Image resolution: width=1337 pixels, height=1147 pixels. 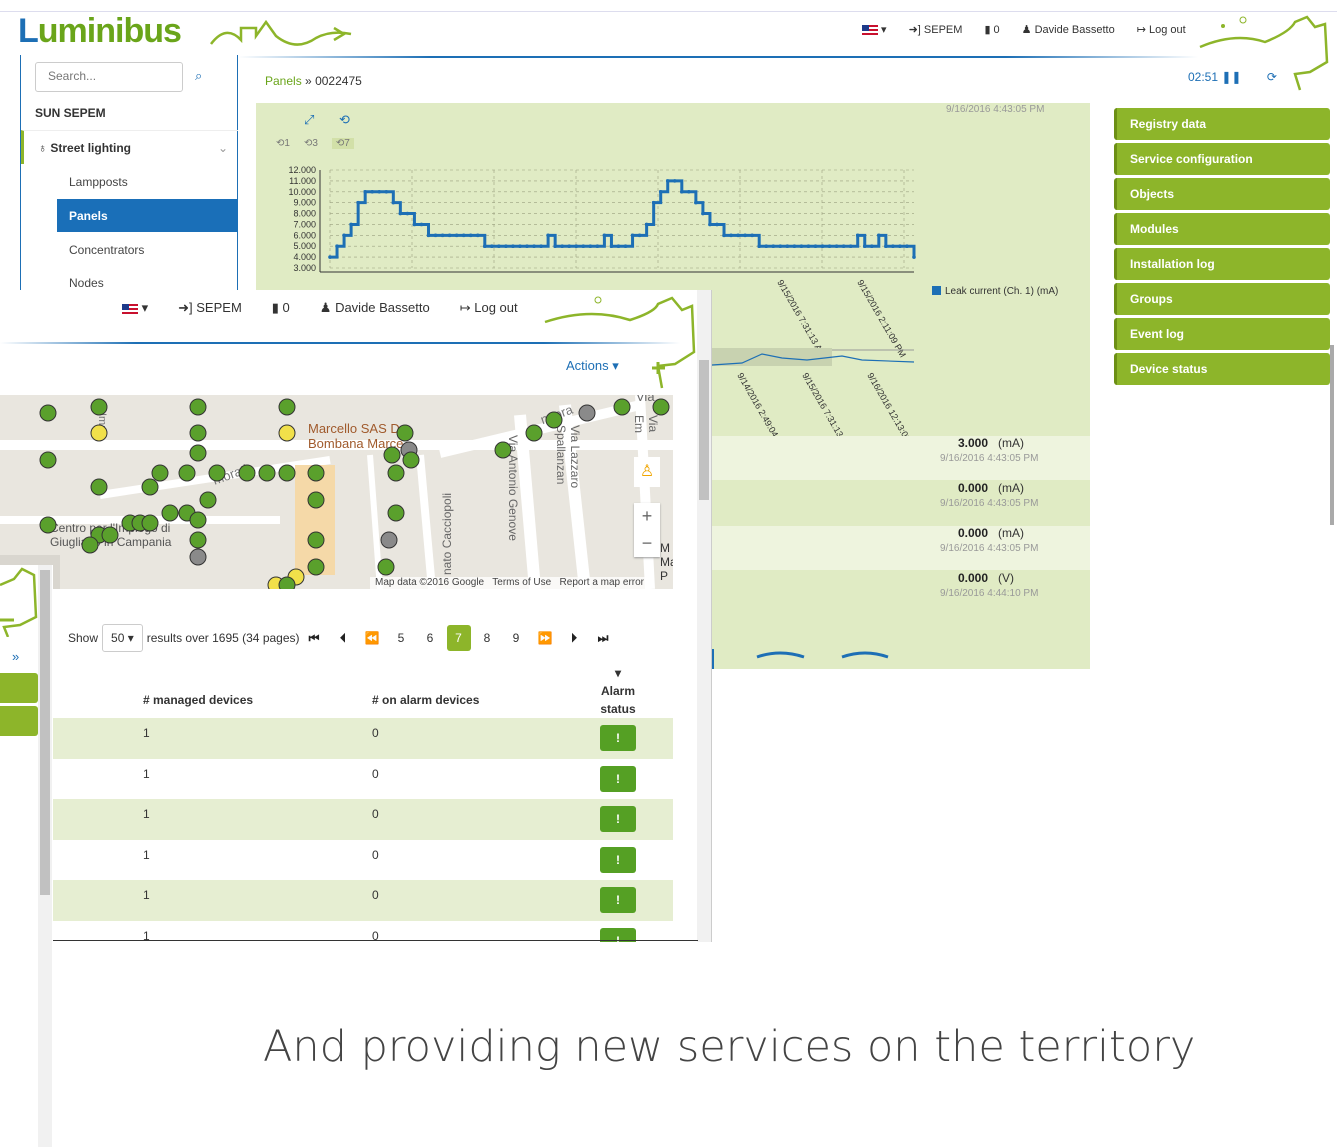 I want to click on menu-device-status: Device status, so click(x=1222, y=369).